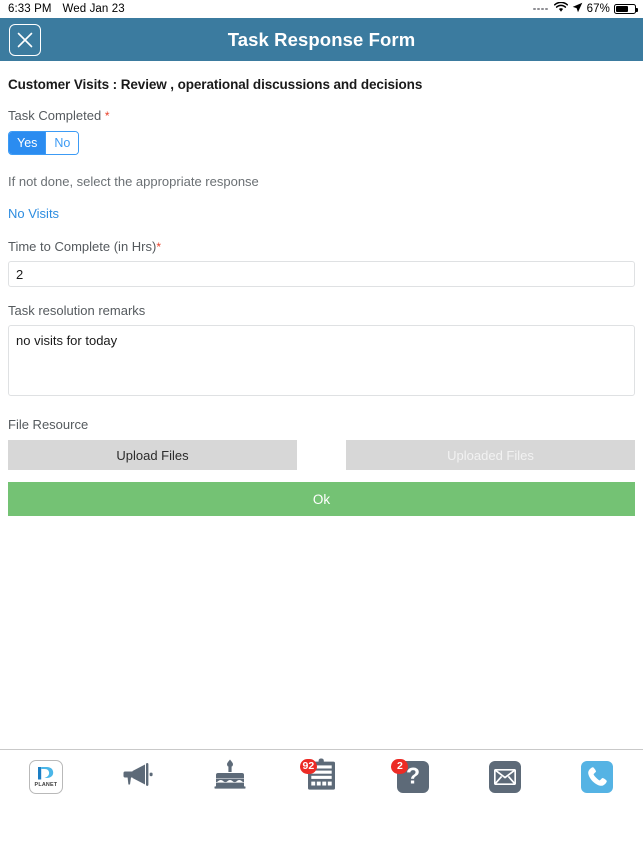 This screenshot has width=643, height=857. I want to click on envelope-icon, so click(505, 776).